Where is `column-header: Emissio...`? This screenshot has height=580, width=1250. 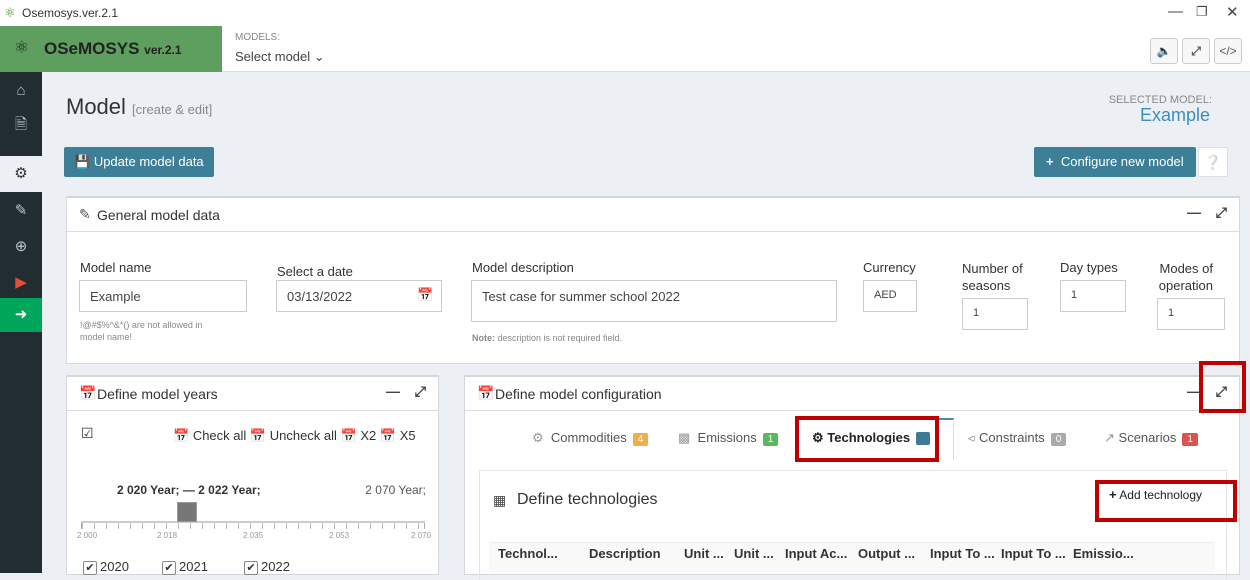 column-header: Emissio... is located at coordinates (1103, 553).